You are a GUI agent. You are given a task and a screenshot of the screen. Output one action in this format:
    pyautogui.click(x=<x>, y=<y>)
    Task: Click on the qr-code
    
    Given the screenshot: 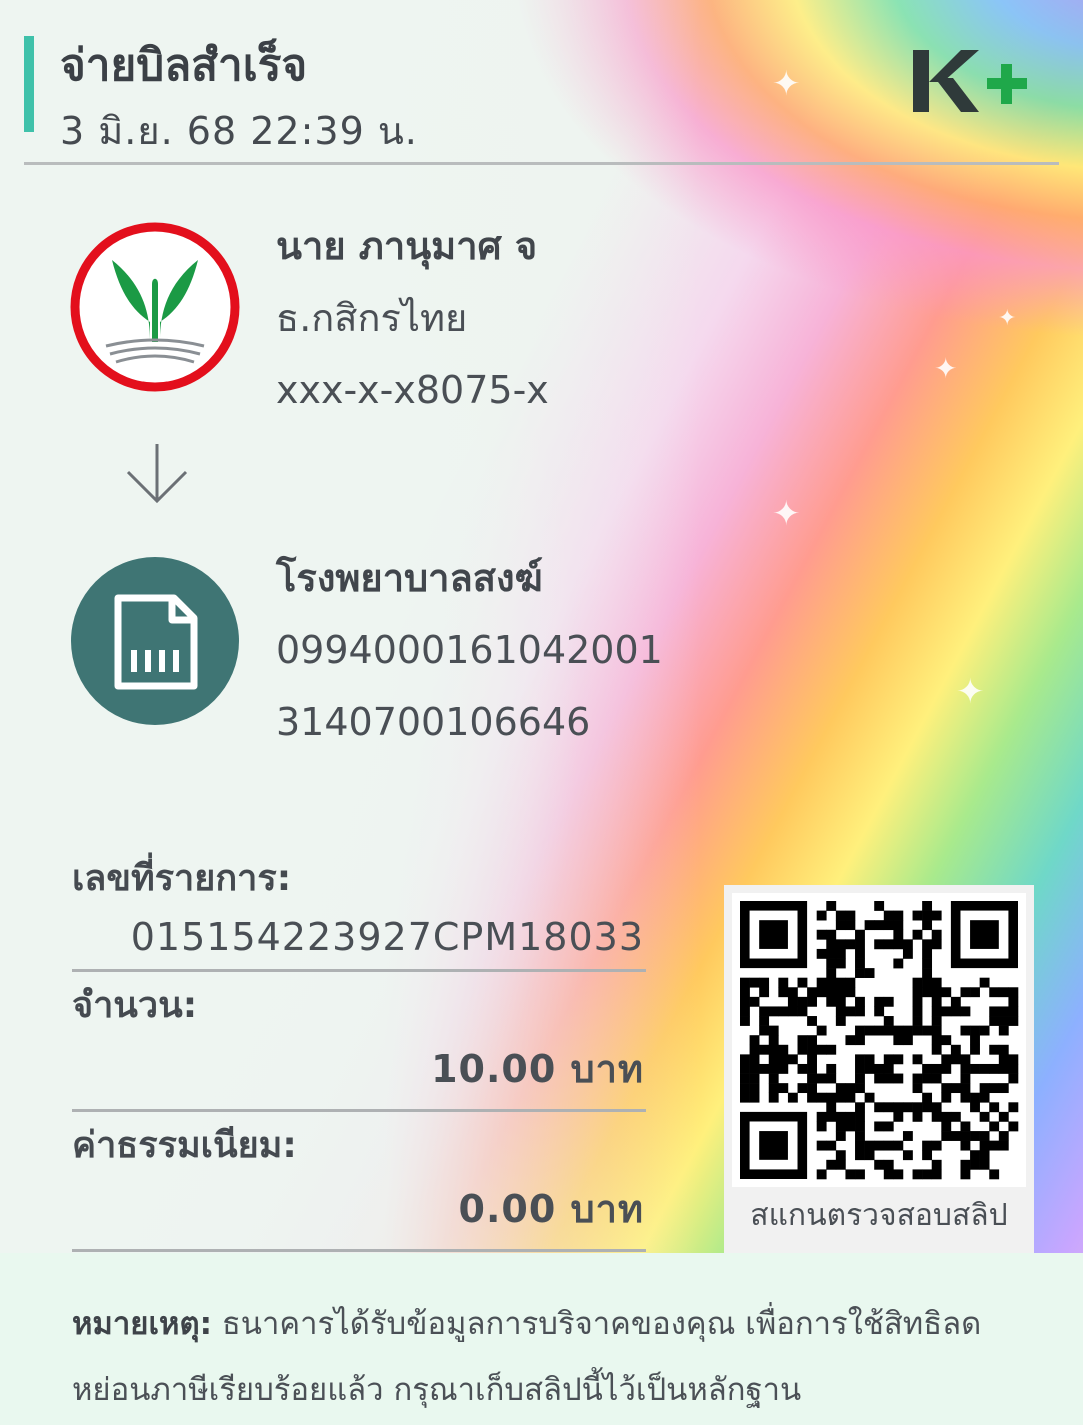 What is the action you would take?
    pyautogui.click(x=879, y=1040)
    